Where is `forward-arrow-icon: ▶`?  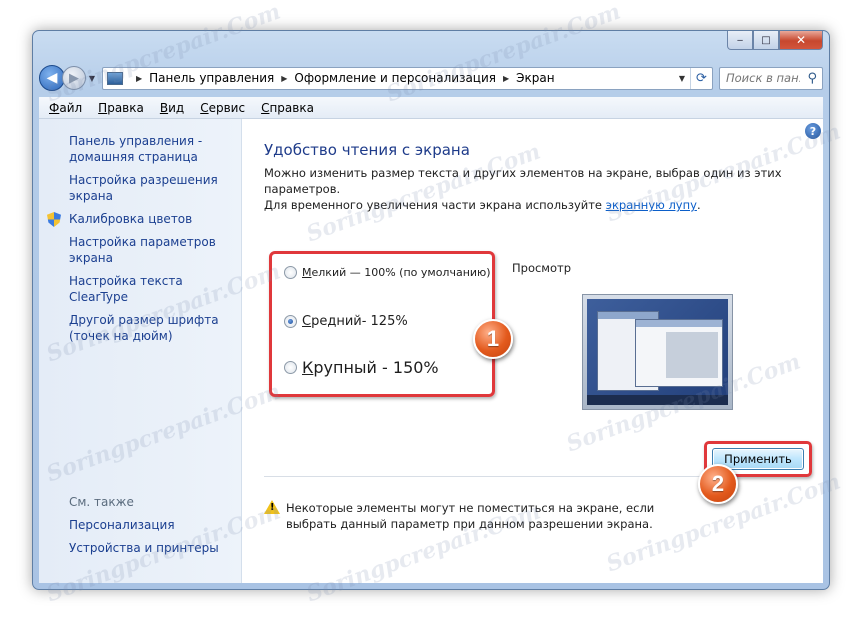
forward-arrow-icon: ▶ is located at coordinates (74, 78).